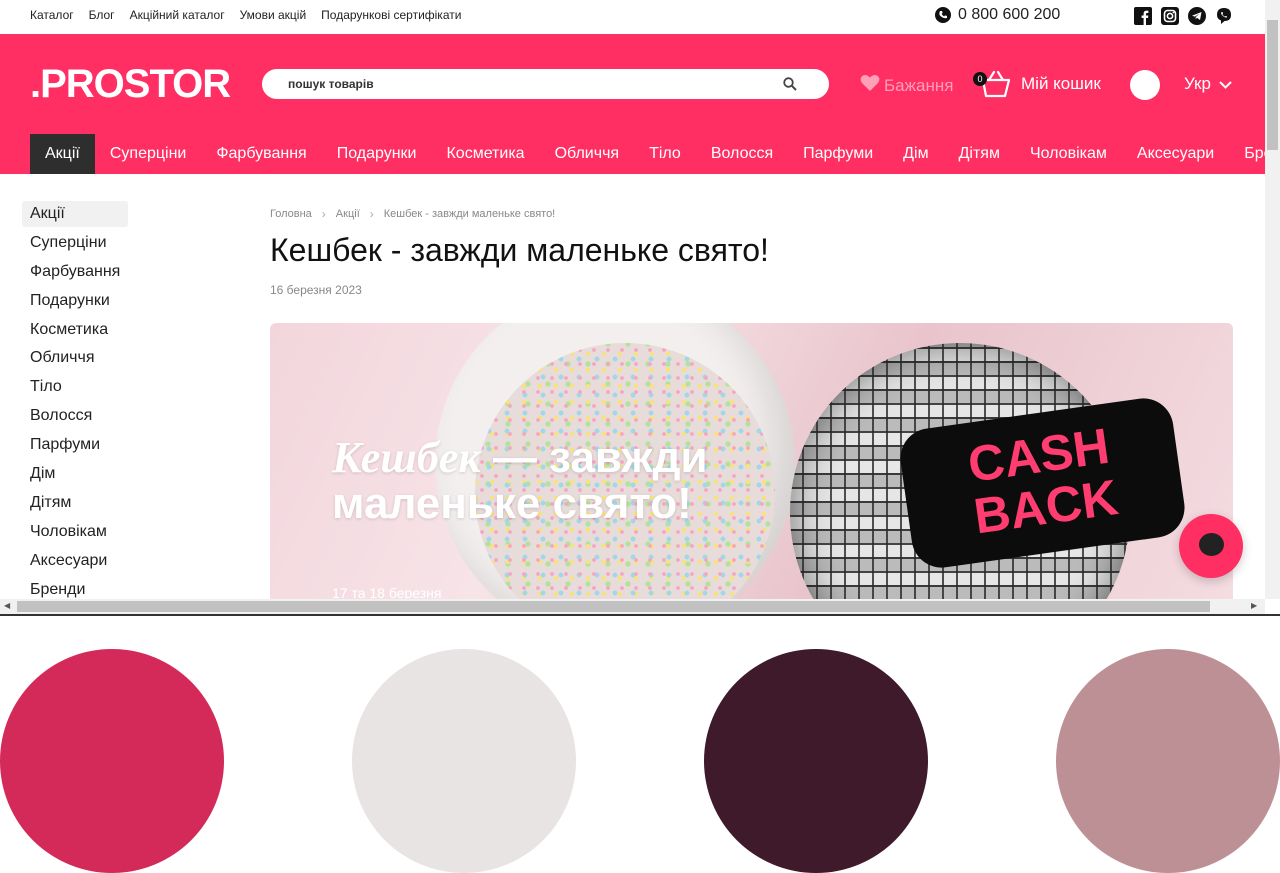 The height and width of the screenshot is (873, 1280). I want to click on search-box, so click(545, 84).